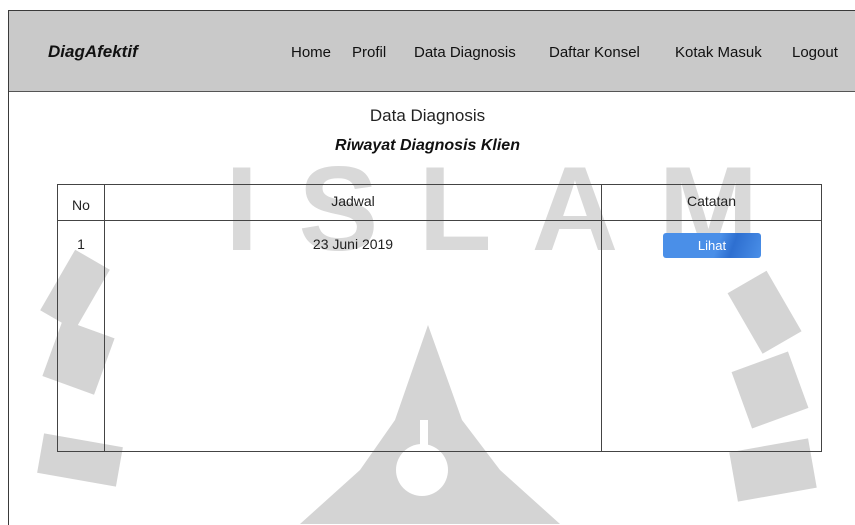 Image resolution: width=855 pixels, height=525 pixels. Describe the element at coordinates (439, 220) in the screenshot. I see `header-divider` at that location.